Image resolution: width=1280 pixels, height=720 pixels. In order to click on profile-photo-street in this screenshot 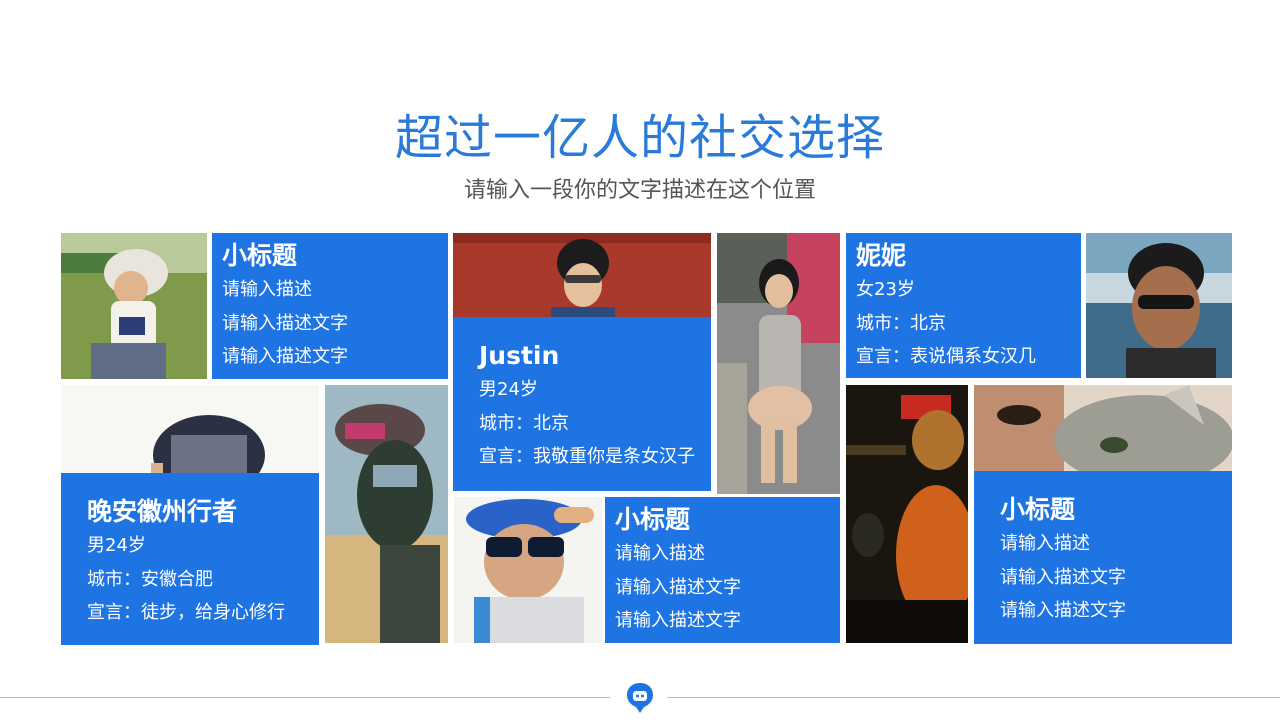, I will do `click(778, 363)`.